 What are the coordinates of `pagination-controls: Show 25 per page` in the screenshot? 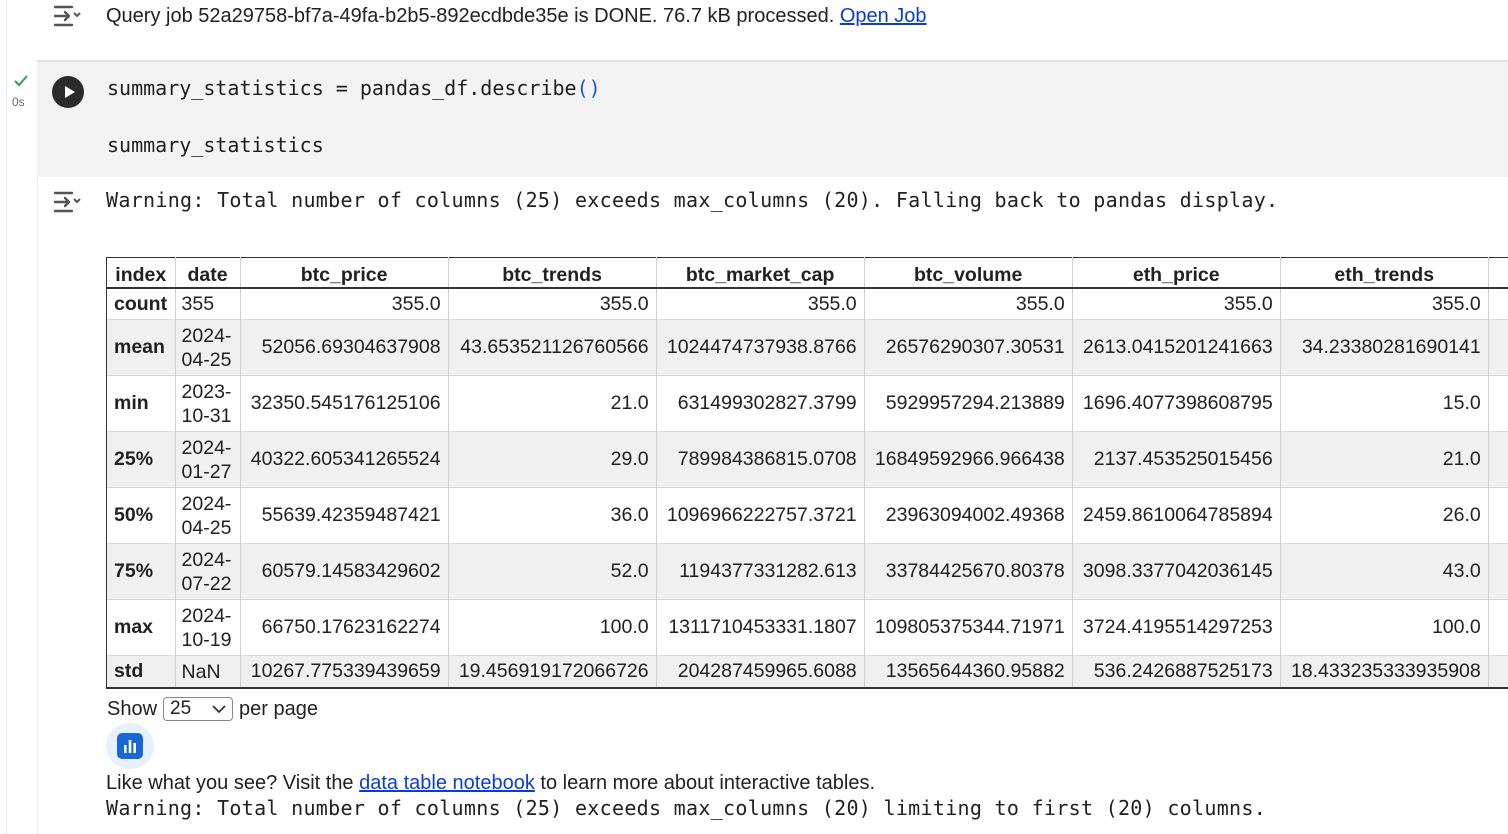 It's located at (212, 709).